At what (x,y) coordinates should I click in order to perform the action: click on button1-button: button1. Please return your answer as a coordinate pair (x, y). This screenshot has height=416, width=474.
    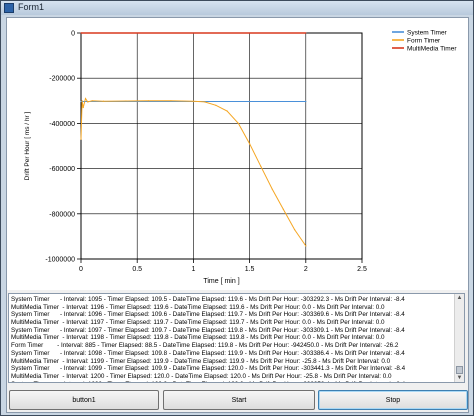
    Looking at the image, I should click on (84, 400).